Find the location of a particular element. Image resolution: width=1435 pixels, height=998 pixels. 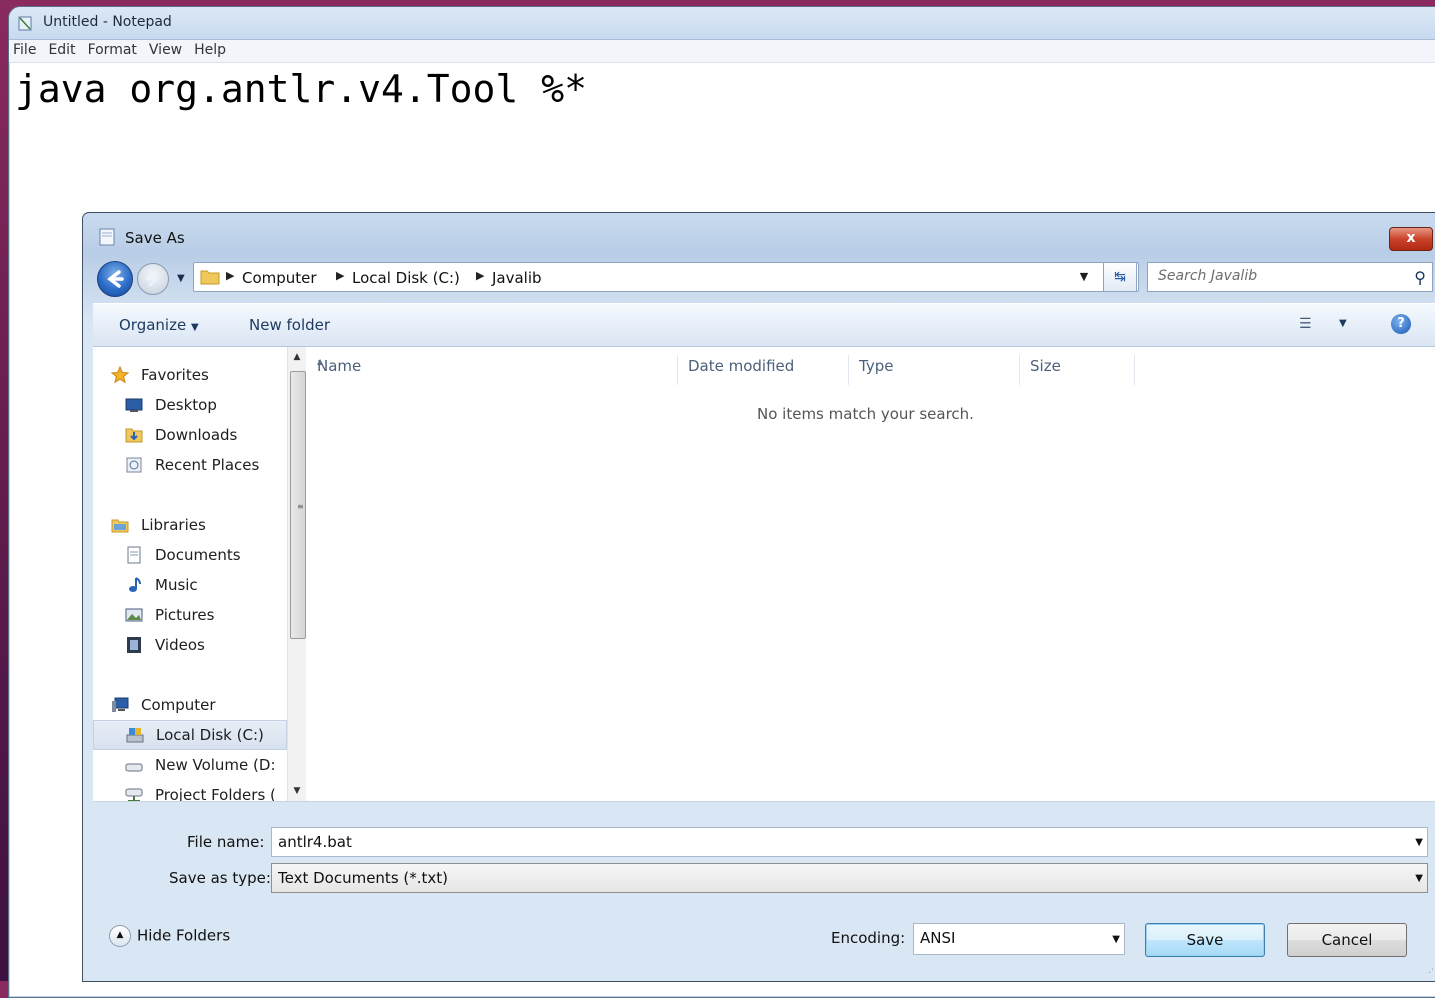

column-header-date-modified: Date modified is located at coordinates (763, 370).